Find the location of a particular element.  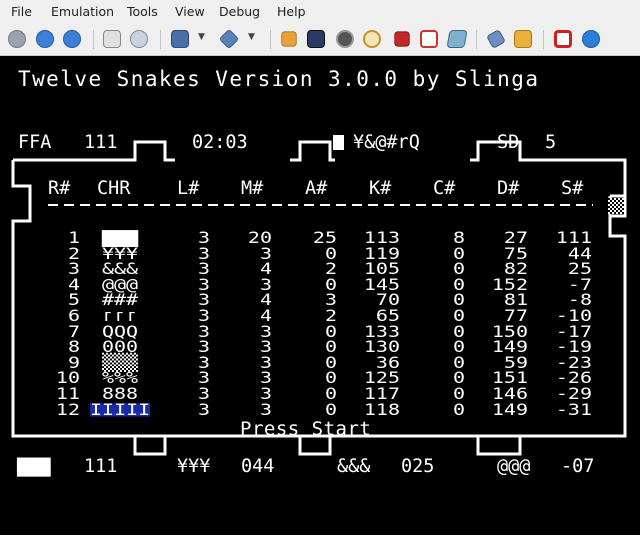

col-kills: 113 119 105 145 70 65 133 130 36 125 117 118 is located at coordinates (375, 323).